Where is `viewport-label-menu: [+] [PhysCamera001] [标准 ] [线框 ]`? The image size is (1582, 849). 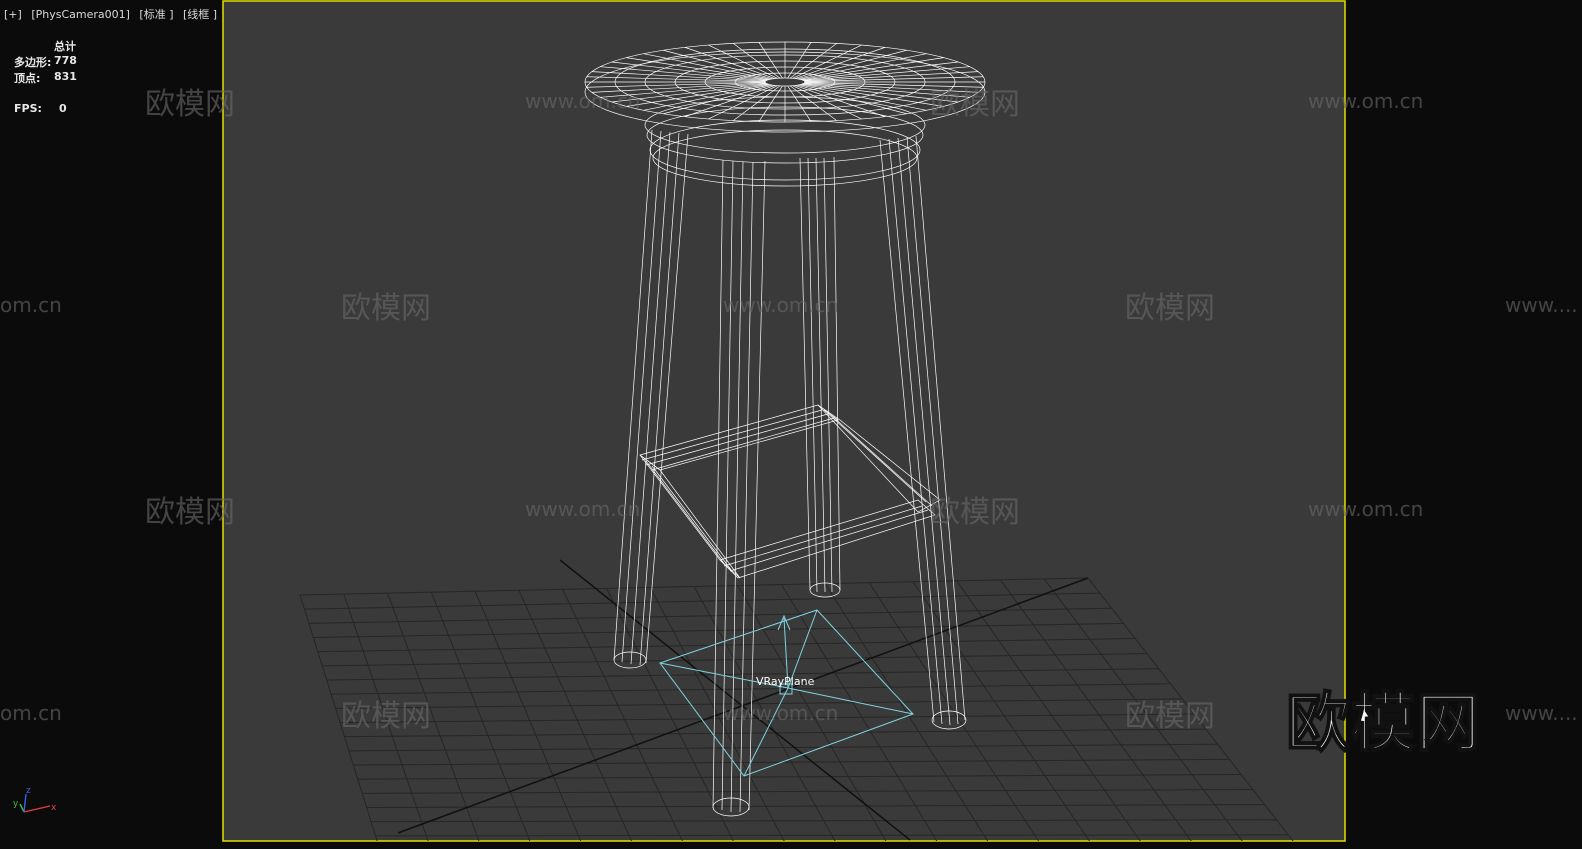 viewport-label-menu: [+] [PhysCamera001] [标准 ] [线框 ] is located at coordinates (113, 14).